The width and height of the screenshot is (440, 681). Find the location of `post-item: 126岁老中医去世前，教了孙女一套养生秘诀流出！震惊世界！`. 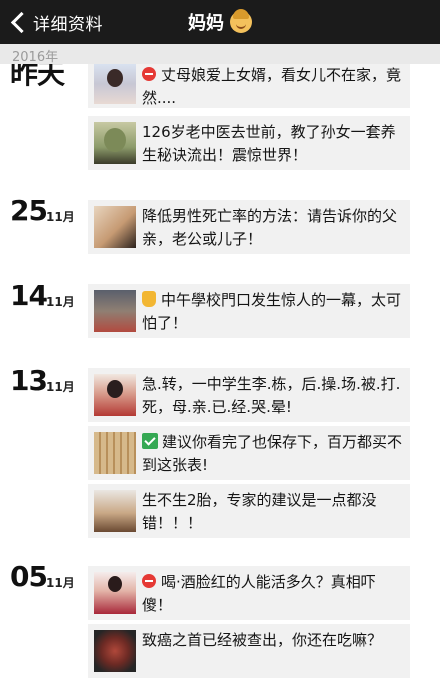

post-item: 126岁老中医去世前，教了孙女一套养生秘诀流出！震惊世界！ is located at coordinates (249, 143).